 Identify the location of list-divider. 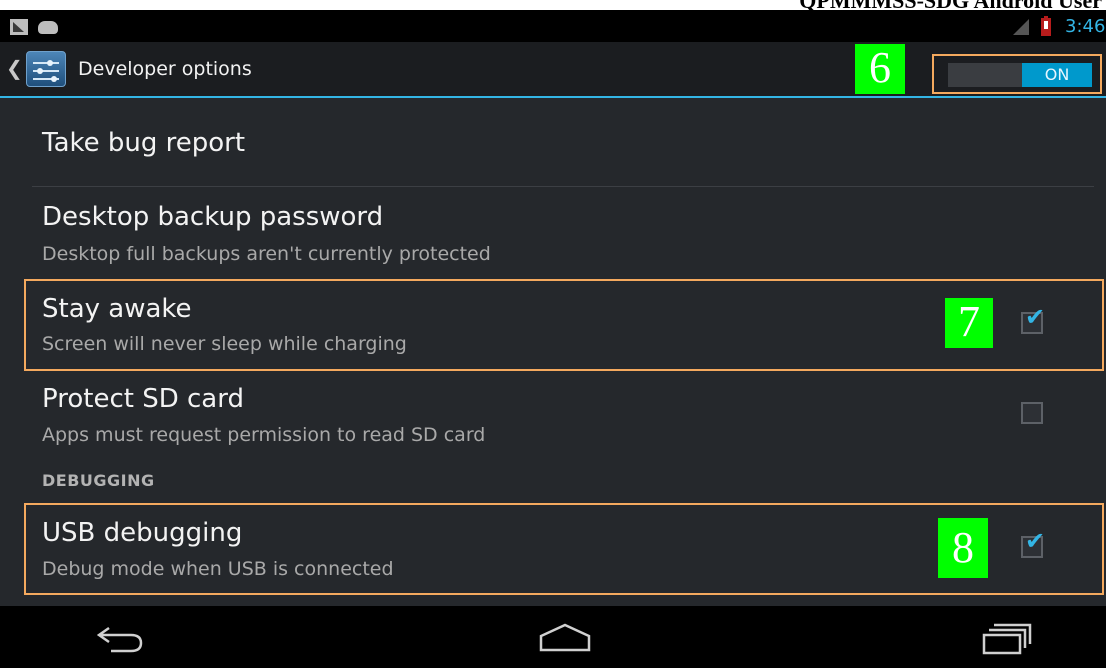
(563, 186).